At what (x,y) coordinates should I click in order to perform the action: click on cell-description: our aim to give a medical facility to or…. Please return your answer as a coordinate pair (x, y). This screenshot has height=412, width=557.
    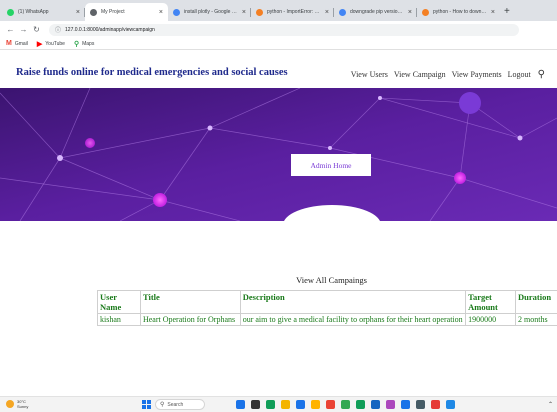
    Looking at the image, I should click on (353, 319).